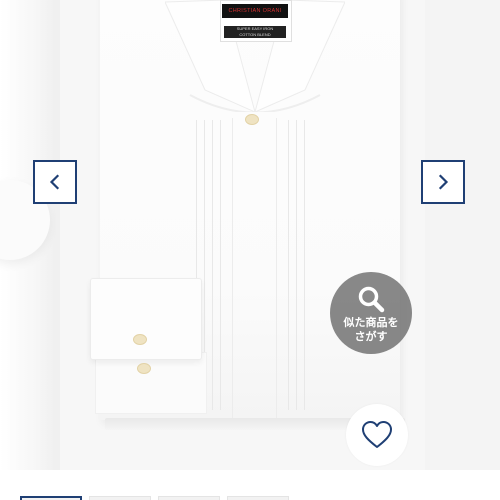 Image resolution: width=500 pixels, height=500 pixels. Describe the element at coordinates (29, 235) in the screenshot. I see `previous-slide-image` at that location.